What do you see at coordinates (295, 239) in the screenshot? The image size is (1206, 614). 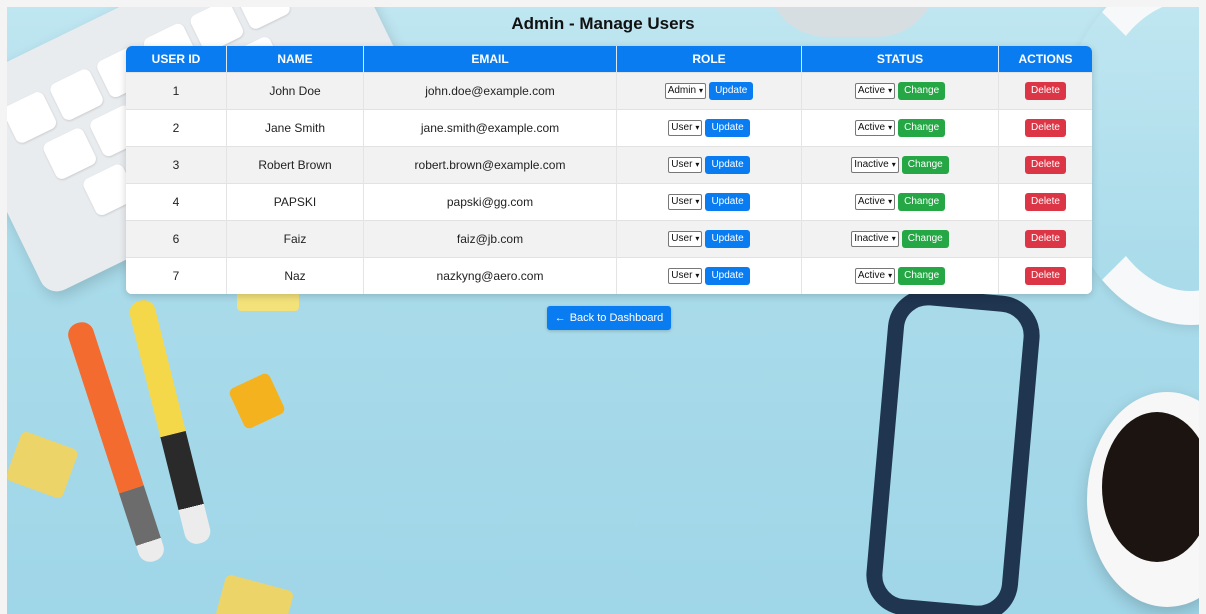 I see `cell-name: Faiz` at bounding box center [295, 239].